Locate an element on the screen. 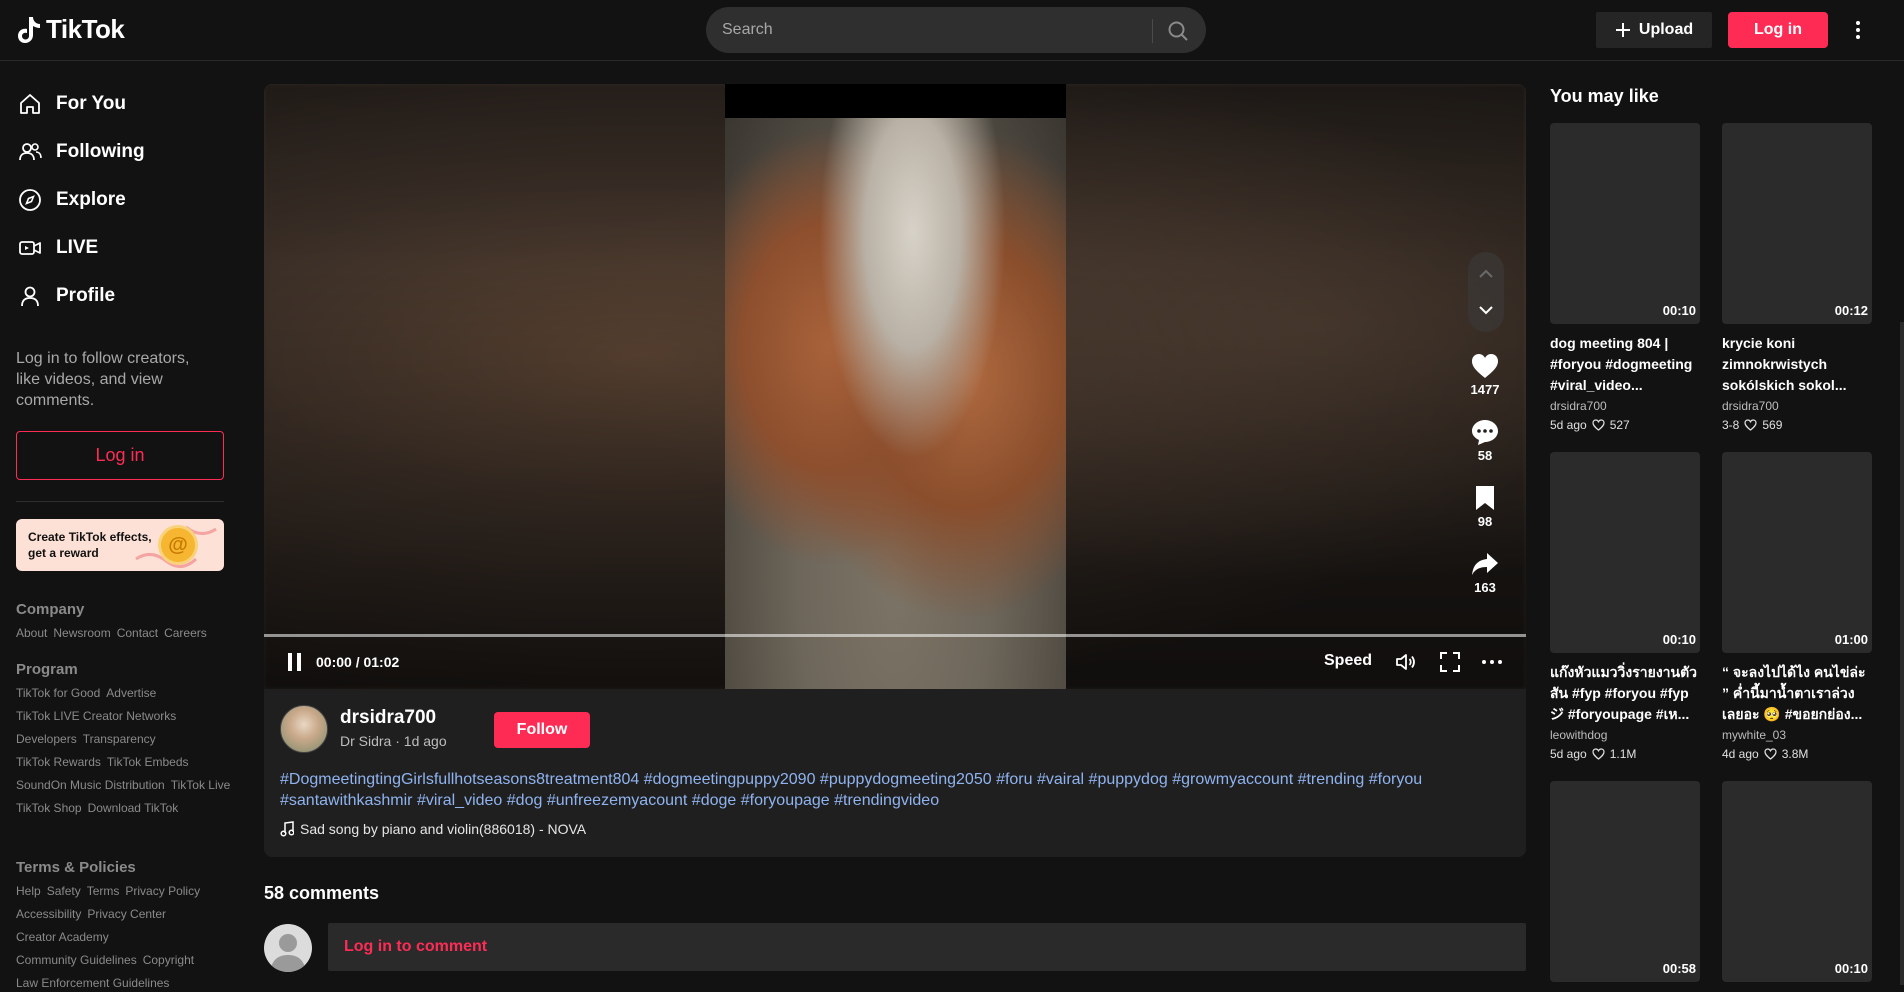  top-header: TikTok Upload Log in is located at coordinates (952, 30).